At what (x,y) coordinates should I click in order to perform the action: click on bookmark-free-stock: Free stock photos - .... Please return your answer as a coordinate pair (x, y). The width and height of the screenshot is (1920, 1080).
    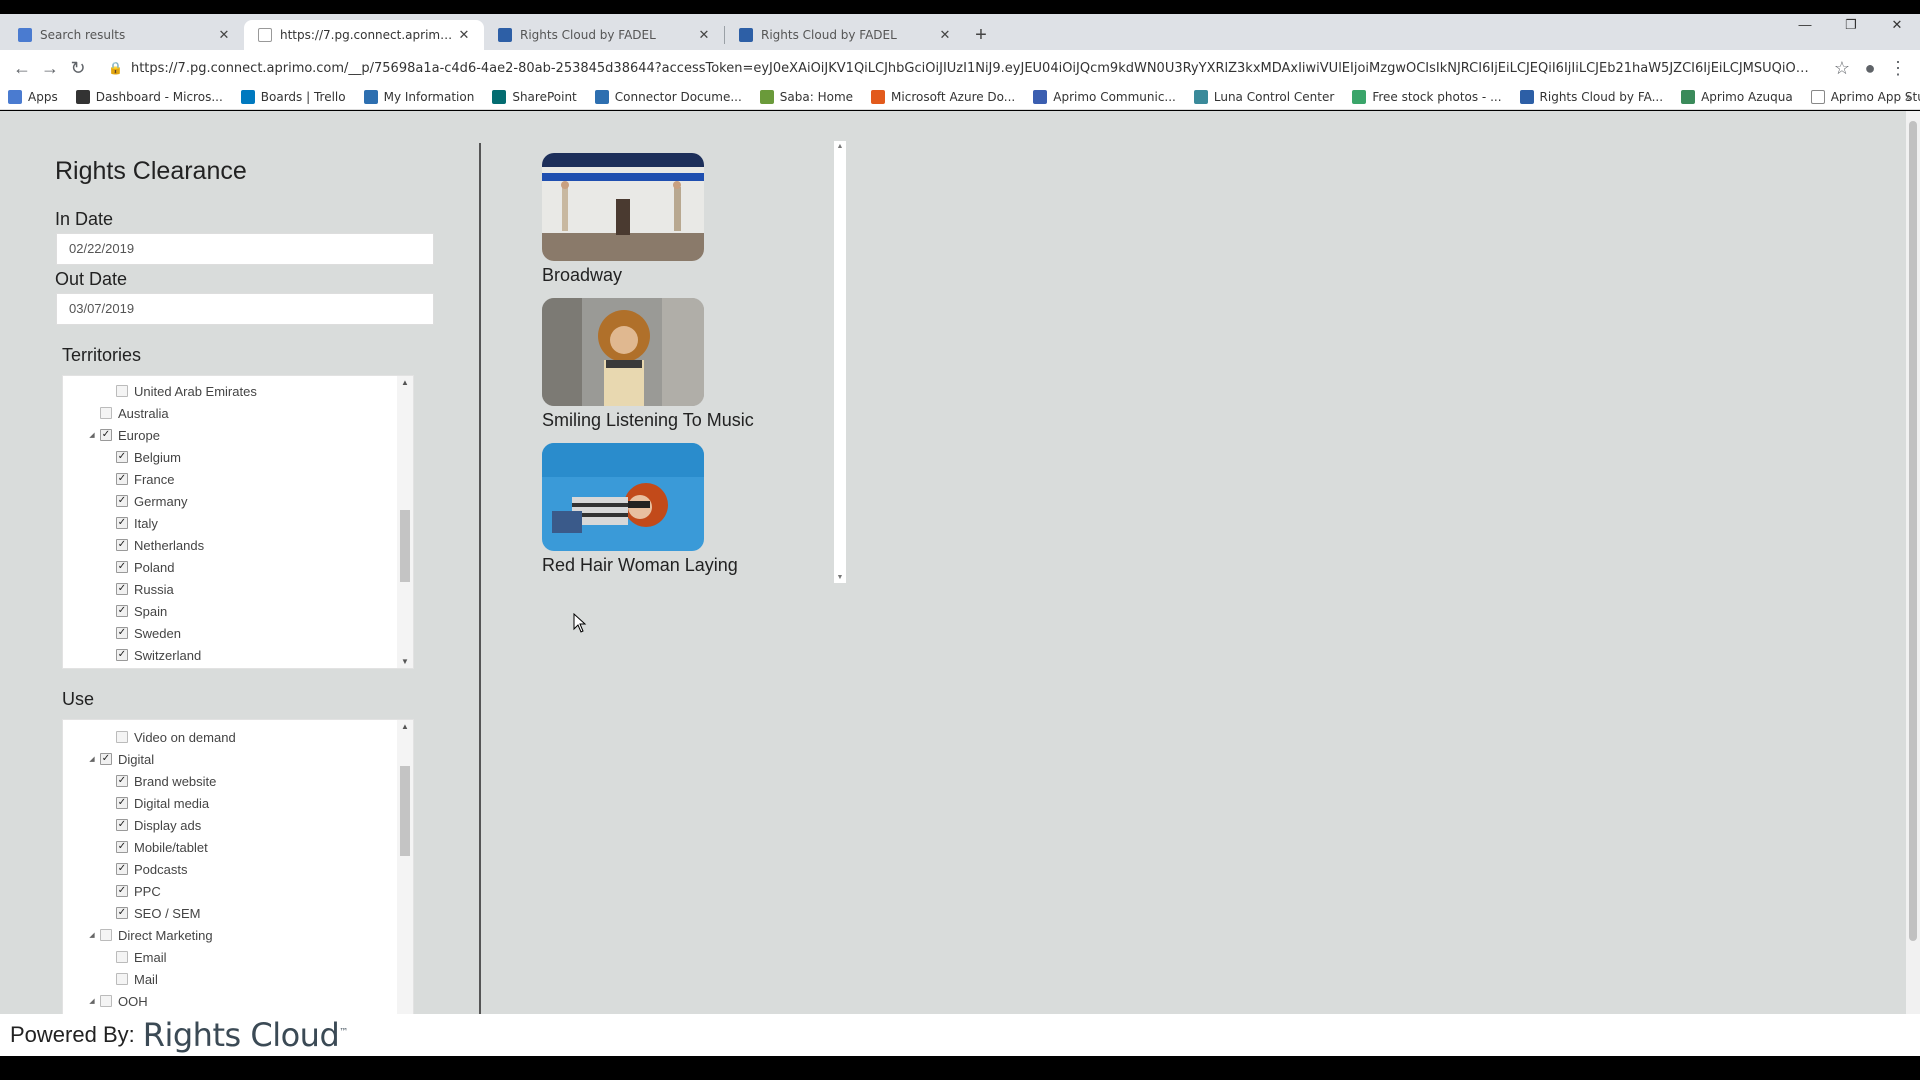
    Looking at the image, I should click on (1427, 96).